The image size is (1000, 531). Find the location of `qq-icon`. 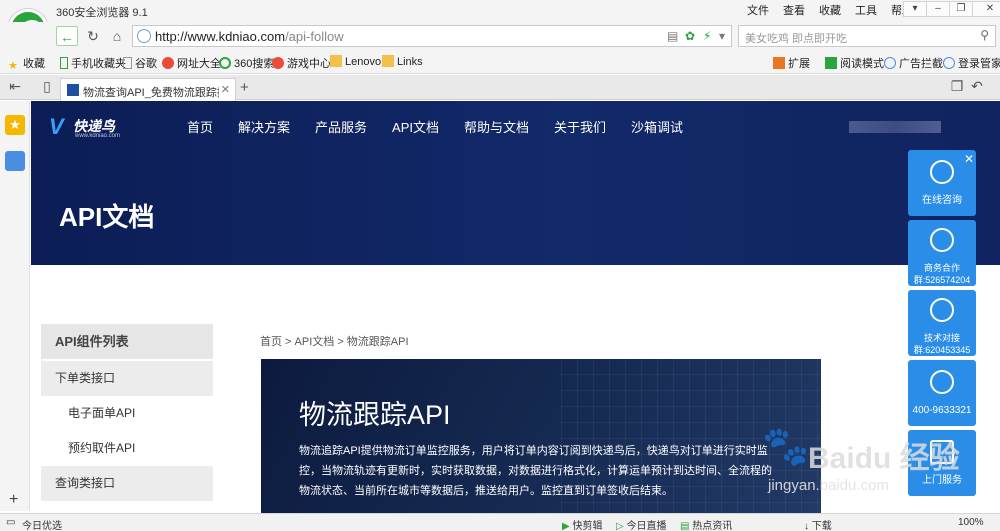

qq-icon is located at coordinates (942, 240).